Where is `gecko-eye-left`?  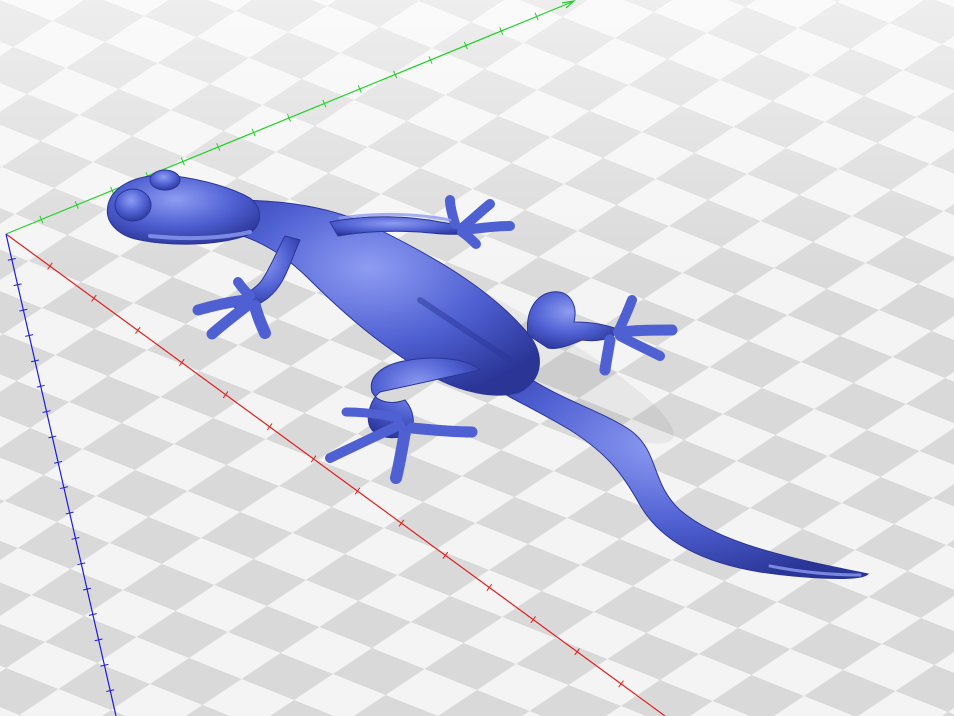 gecko-eye-left is located at coordinates (133, 205).